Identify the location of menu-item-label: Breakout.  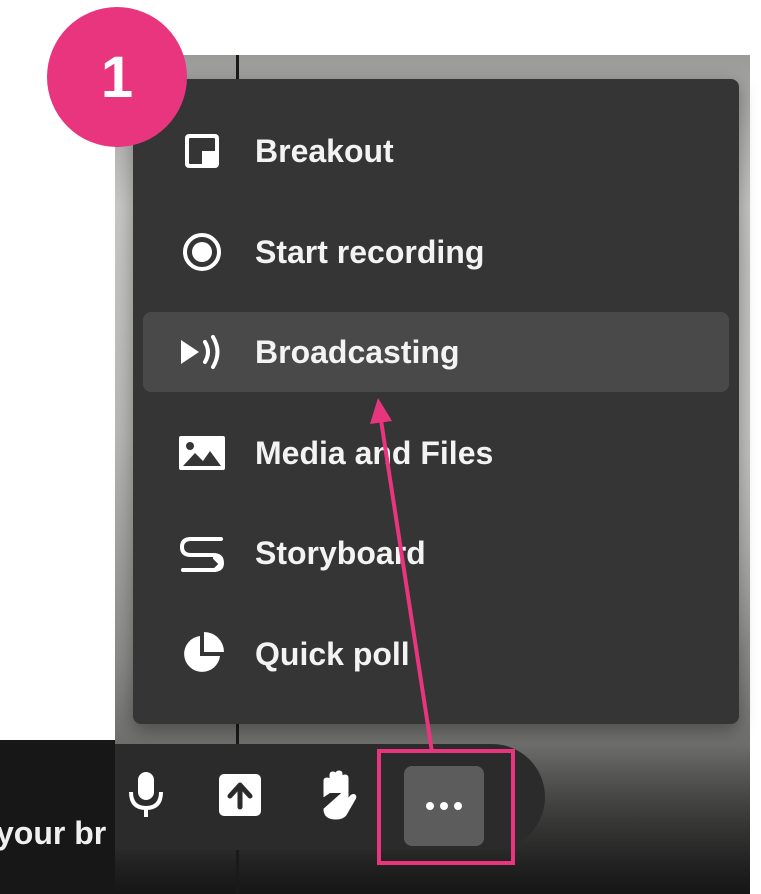
(324, 151).